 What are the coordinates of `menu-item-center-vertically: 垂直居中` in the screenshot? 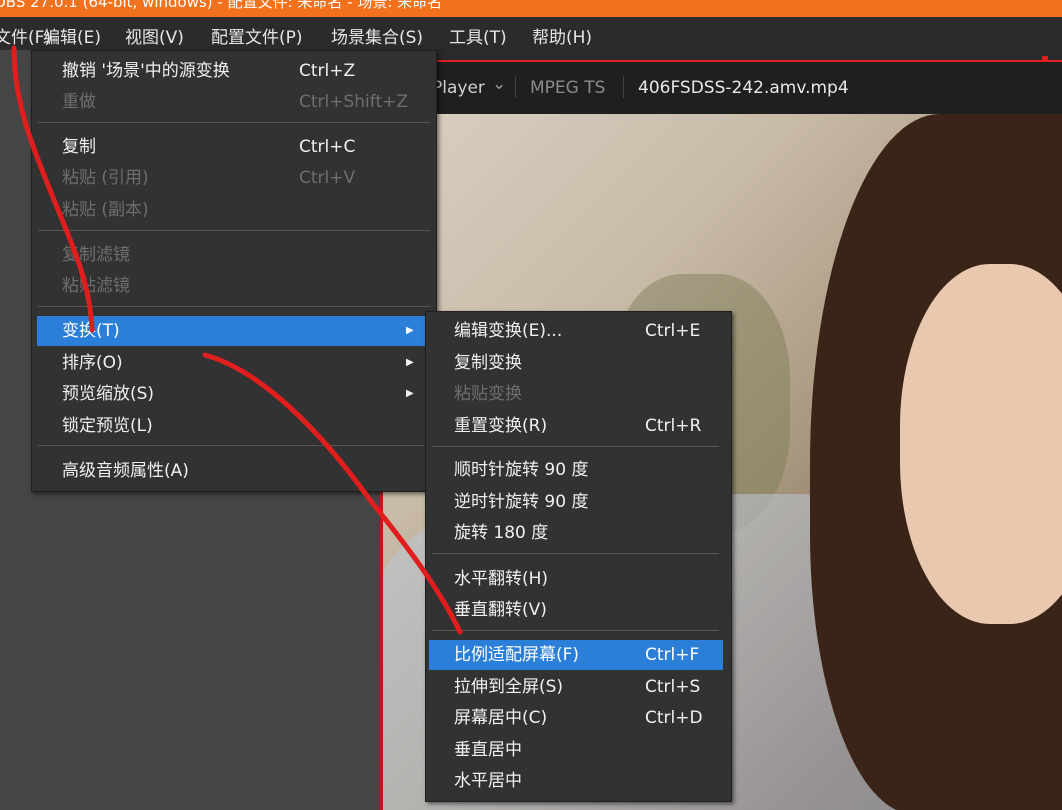 It's located at (578, 750).